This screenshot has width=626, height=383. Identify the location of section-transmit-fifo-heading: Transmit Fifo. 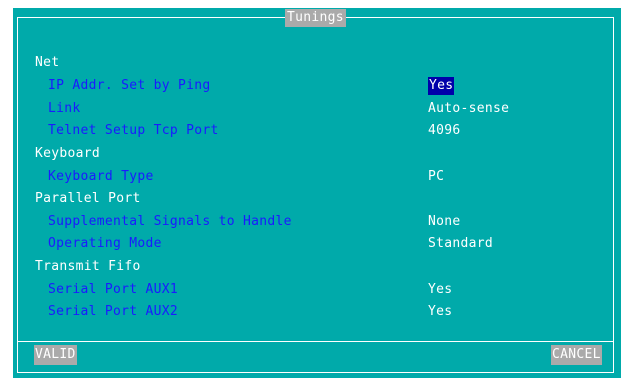
(88, 266).